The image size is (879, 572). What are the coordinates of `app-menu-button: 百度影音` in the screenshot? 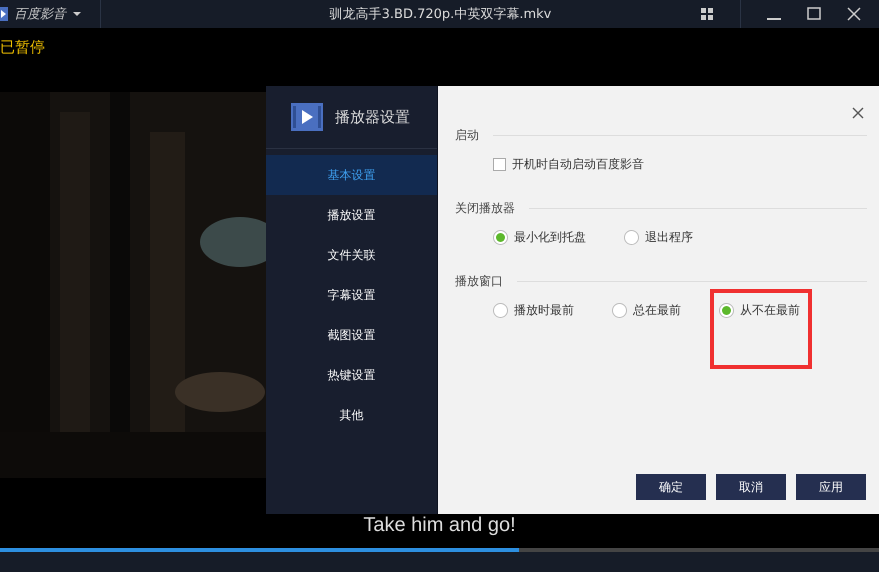 It's located at (50, 14).